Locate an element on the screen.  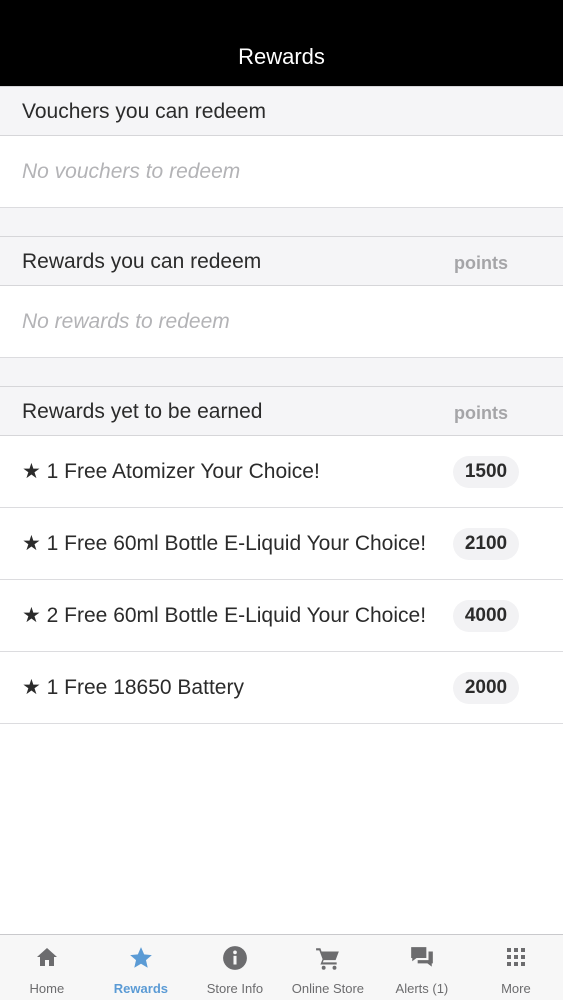
grid-dots-icon is located at coordinates (516, 958).